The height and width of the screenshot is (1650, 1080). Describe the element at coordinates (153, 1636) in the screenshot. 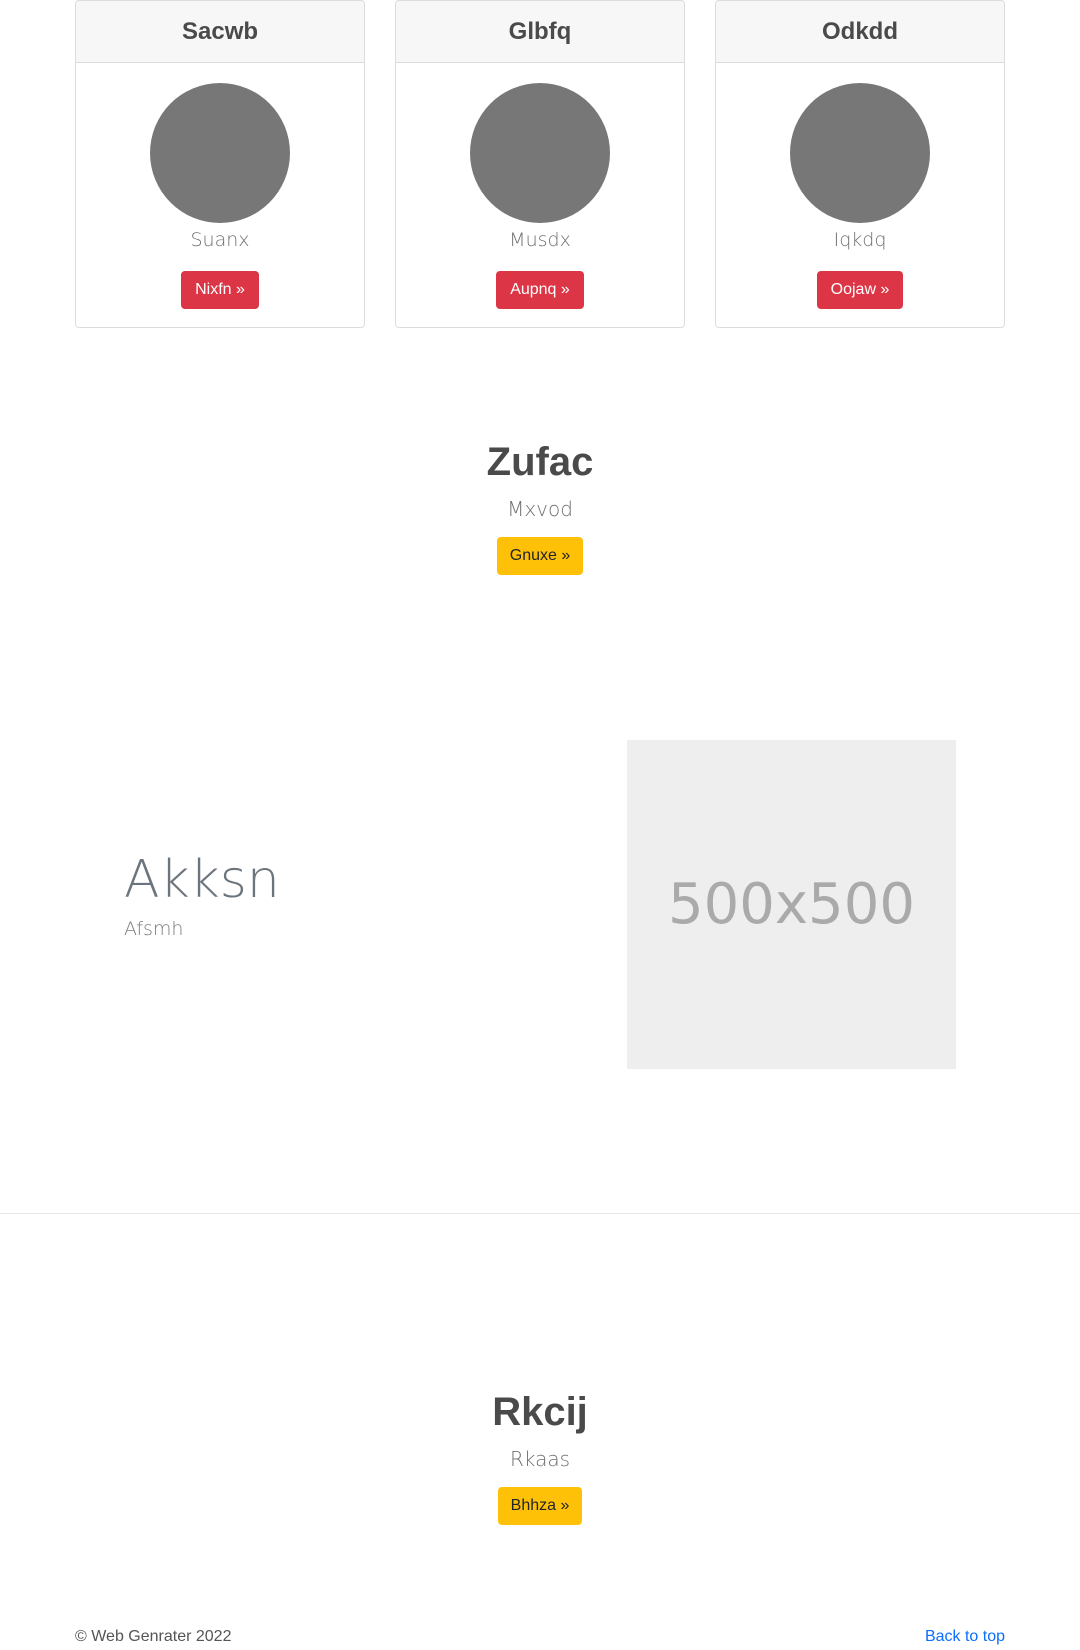

I see `footer-copyright: © Web Genrater 2022` at that location.